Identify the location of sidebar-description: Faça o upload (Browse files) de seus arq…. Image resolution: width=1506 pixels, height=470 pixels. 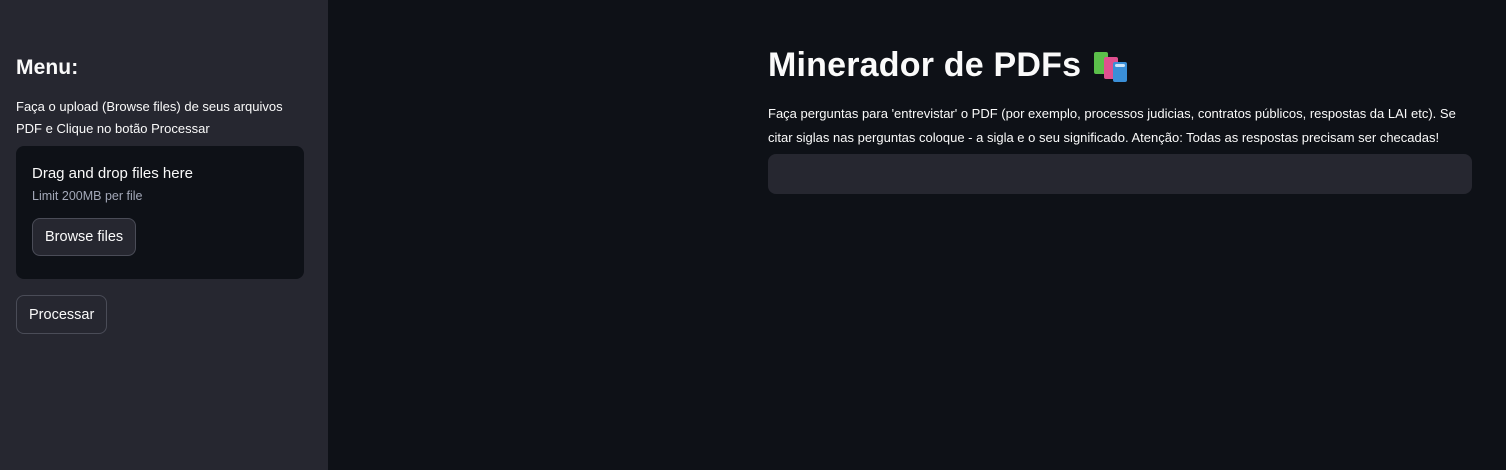
(149, 117).